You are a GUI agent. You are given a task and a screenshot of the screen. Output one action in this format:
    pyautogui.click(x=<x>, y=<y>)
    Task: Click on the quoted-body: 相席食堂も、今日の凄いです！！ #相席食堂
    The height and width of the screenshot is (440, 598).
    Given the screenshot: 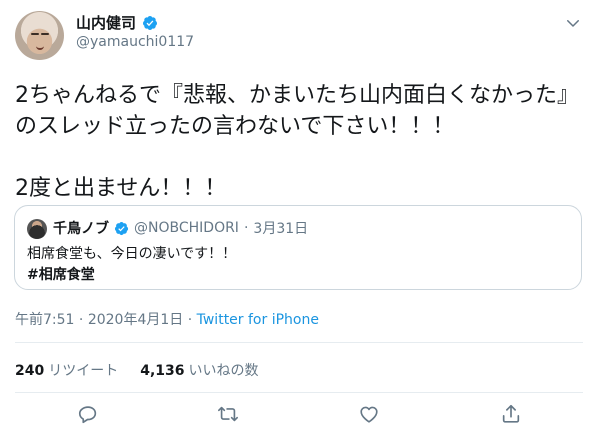 What is the action you would take?
    pyautogui.click(x=131, y=265)
    